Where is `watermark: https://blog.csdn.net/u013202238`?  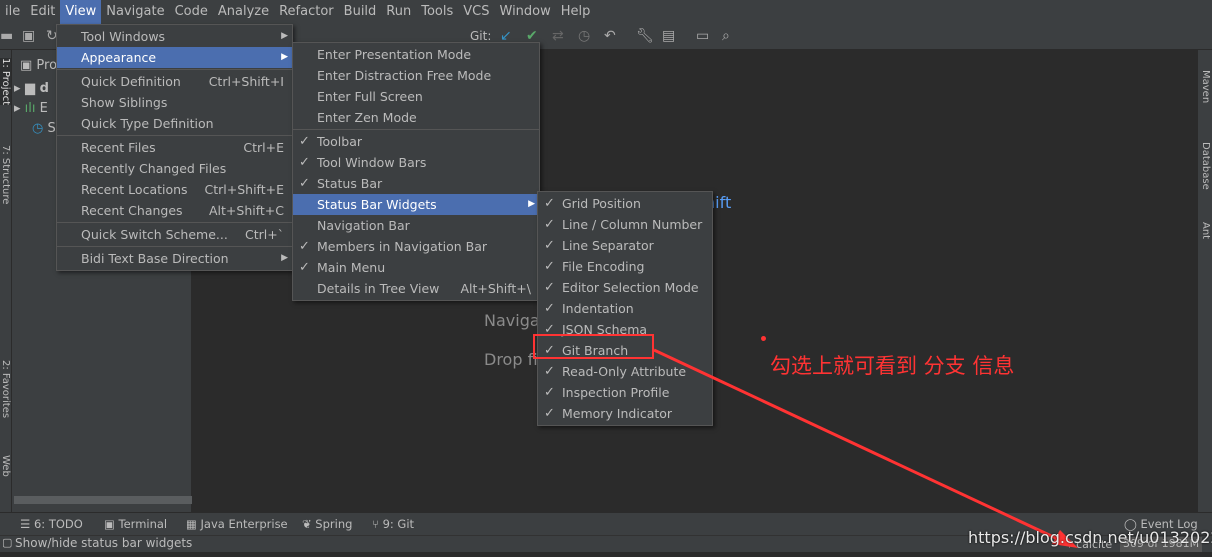
watermark: https://blog.csdn.net/u013202238 is located at coordinates (1090, 537).